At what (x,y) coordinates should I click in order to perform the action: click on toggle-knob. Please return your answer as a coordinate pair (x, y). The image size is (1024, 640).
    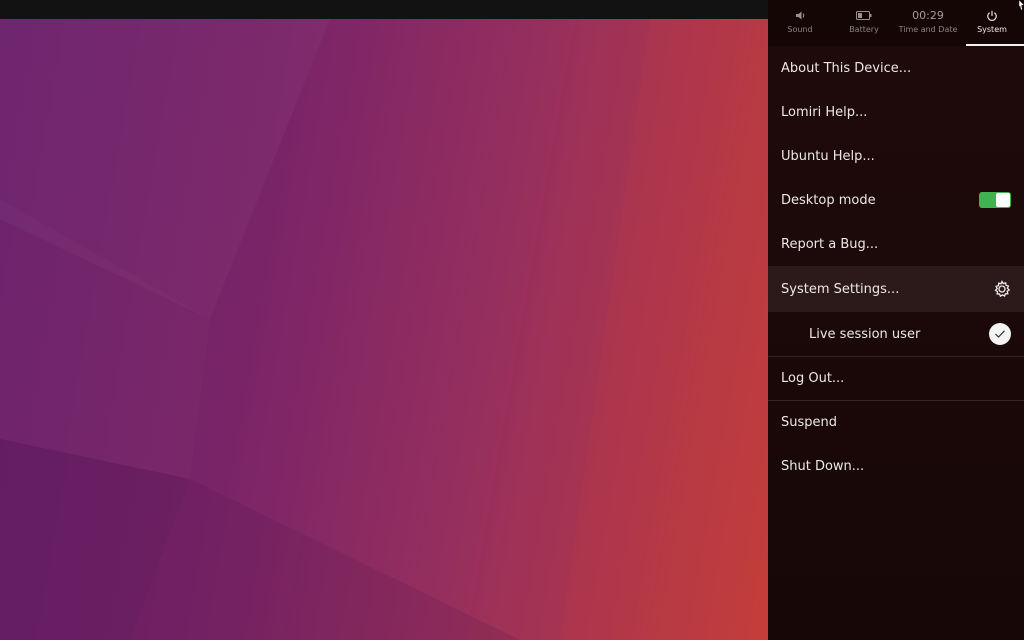
    Looking at the image, I should click on (1003, 200).